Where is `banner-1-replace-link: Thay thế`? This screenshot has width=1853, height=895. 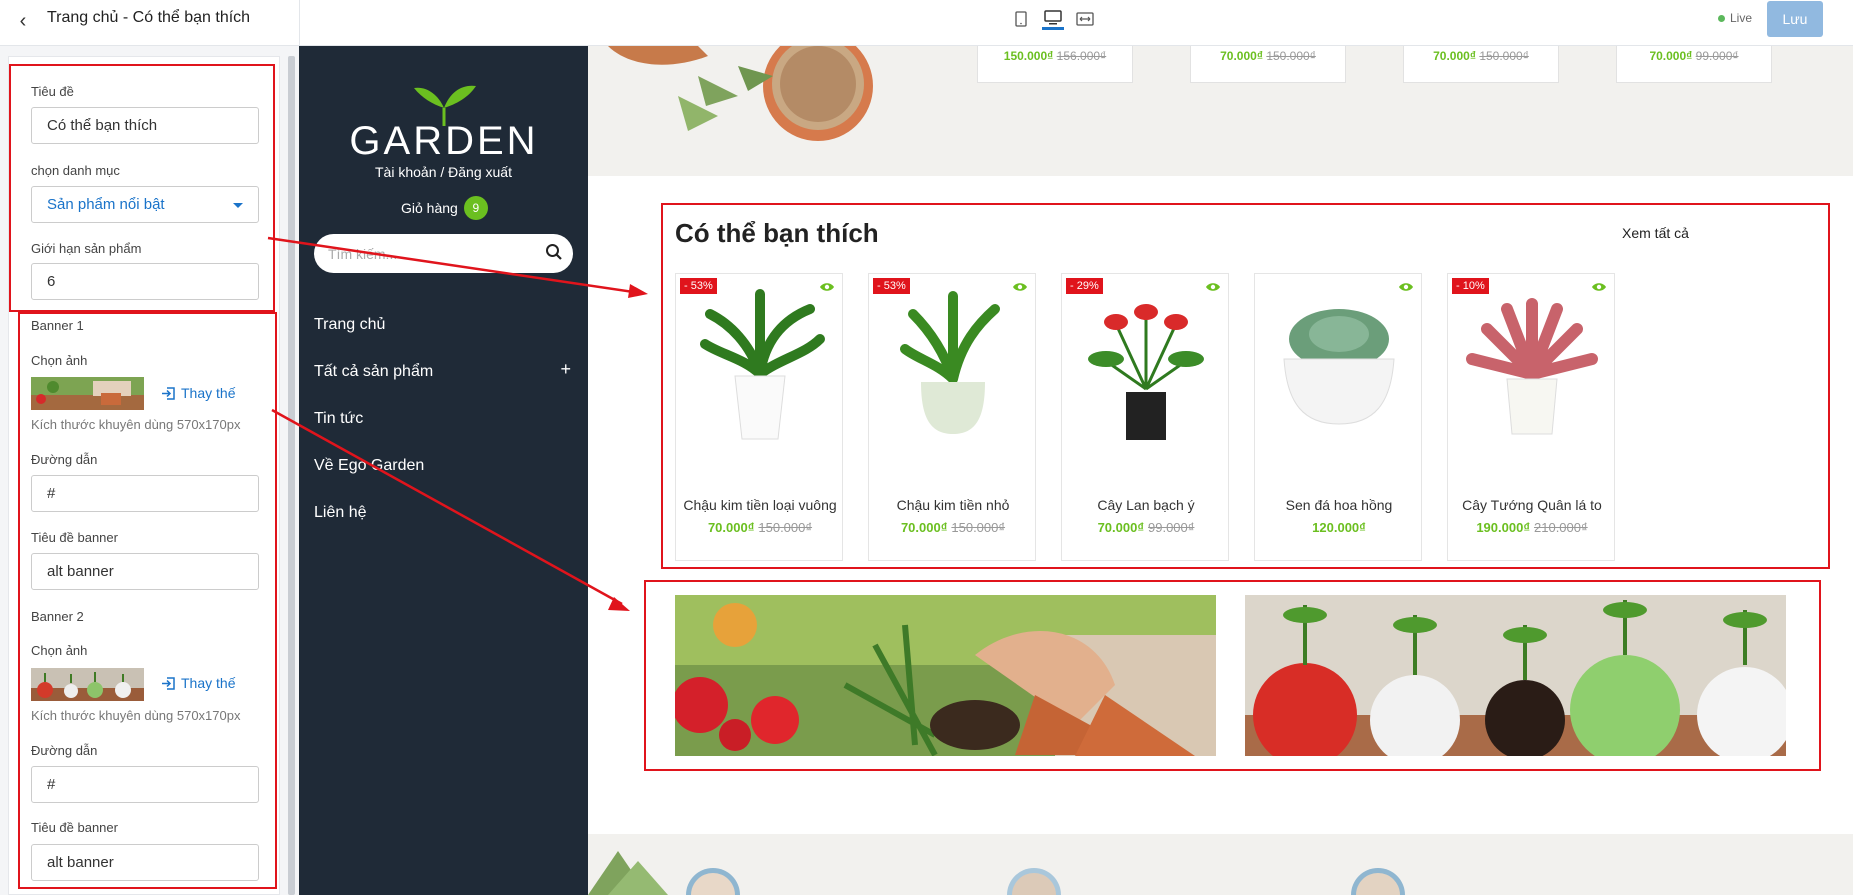 banner-1-replace-link: Thay thế is located at coordinates (198, 393).